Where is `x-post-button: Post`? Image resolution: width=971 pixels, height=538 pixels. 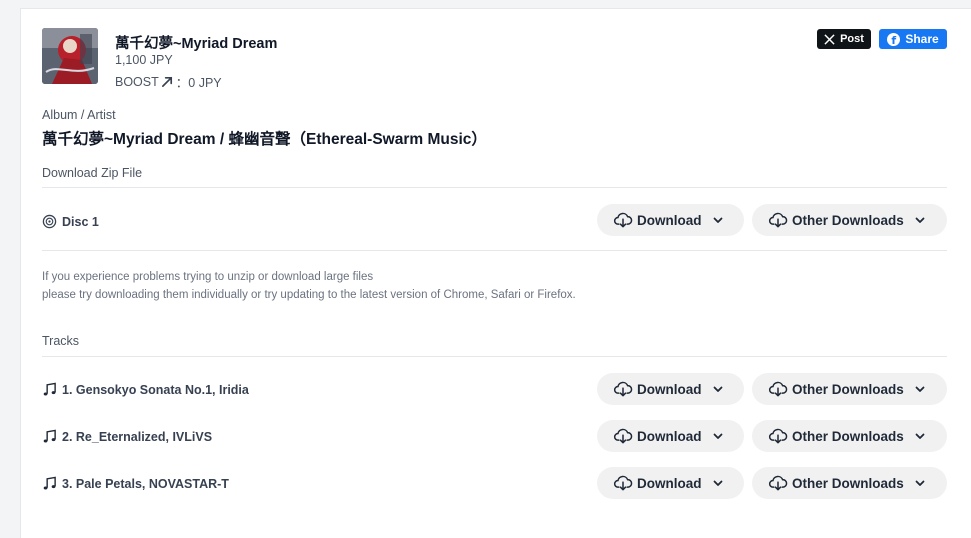
x-post-button: Post is located at coordinates (844, 39).